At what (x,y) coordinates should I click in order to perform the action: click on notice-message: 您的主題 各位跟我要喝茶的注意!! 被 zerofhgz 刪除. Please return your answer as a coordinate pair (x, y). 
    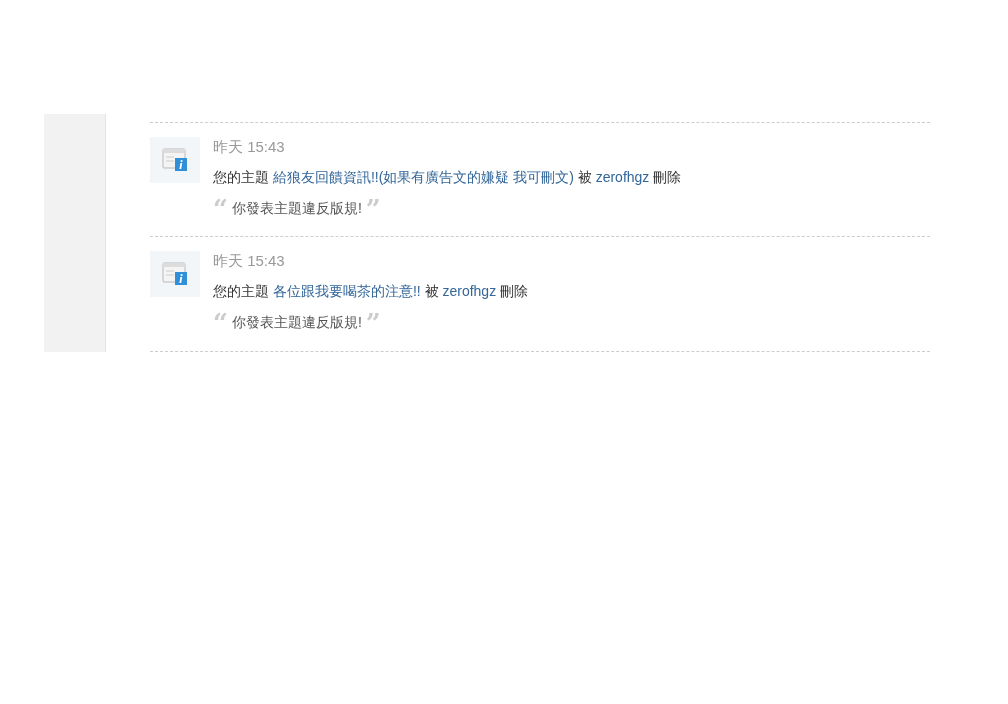
    Looking at the image, I should click on (371, 291).